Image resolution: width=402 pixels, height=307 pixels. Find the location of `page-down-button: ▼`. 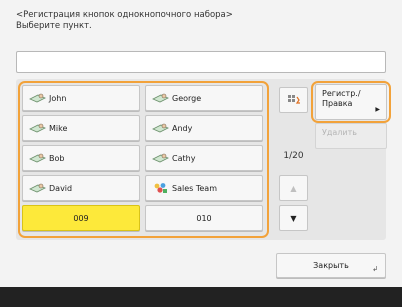

page-down-button: ▼ is located at coordinates (293, 218).